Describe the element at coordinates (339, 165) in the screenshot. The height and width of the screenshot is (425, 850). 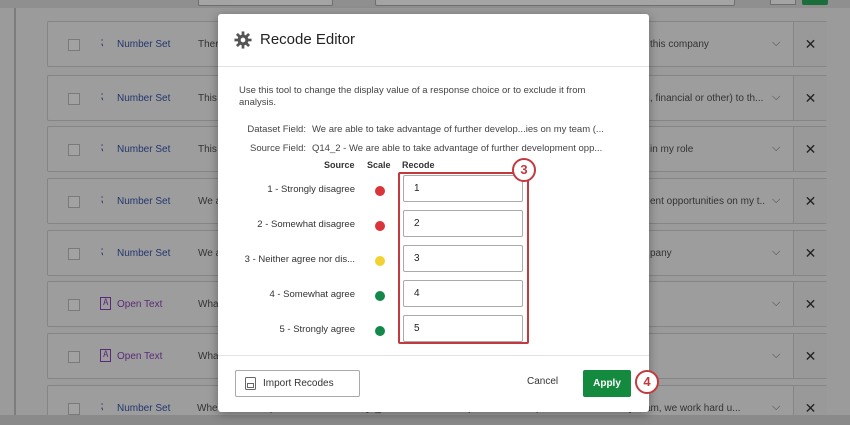
I see `column-header-source: Source` at that location.